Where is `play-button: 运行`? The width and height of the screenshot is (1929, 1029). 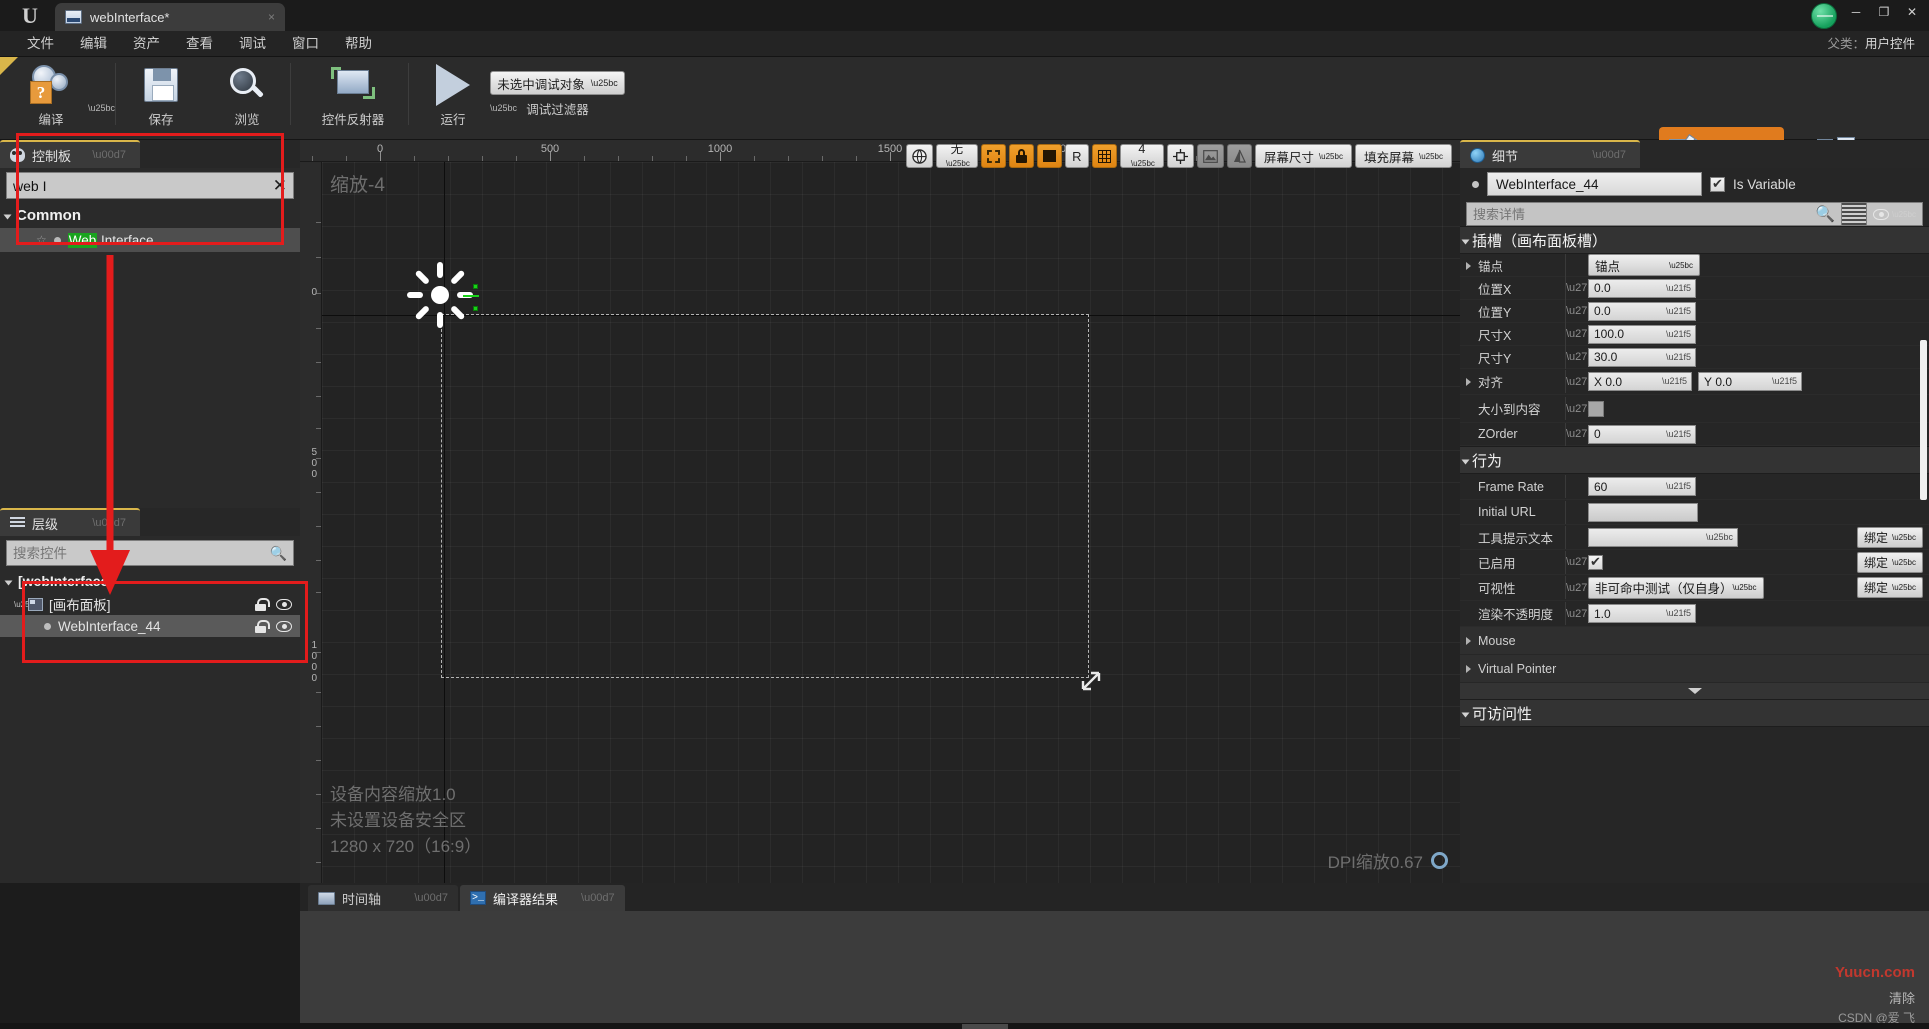
play-button: 运行 is located at coordinates (453, 96).